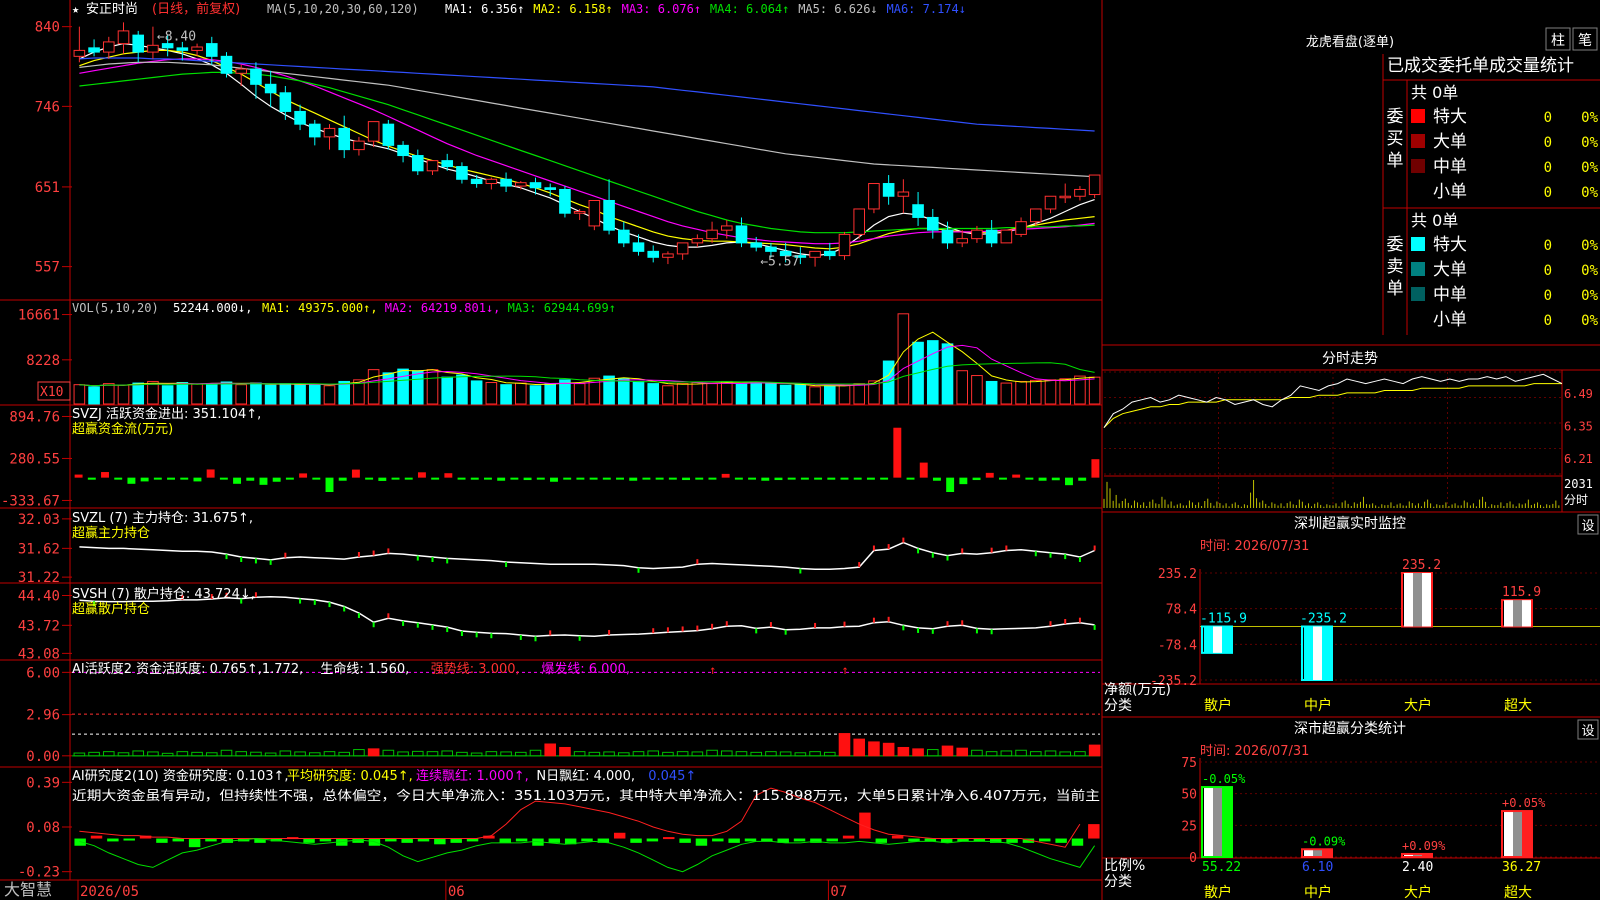 The height and width of the screenshot is (900, 1600). Describe the element at coordinates (1548, 271) in the screenshot. I see `sell-row-count: 0` at that location.